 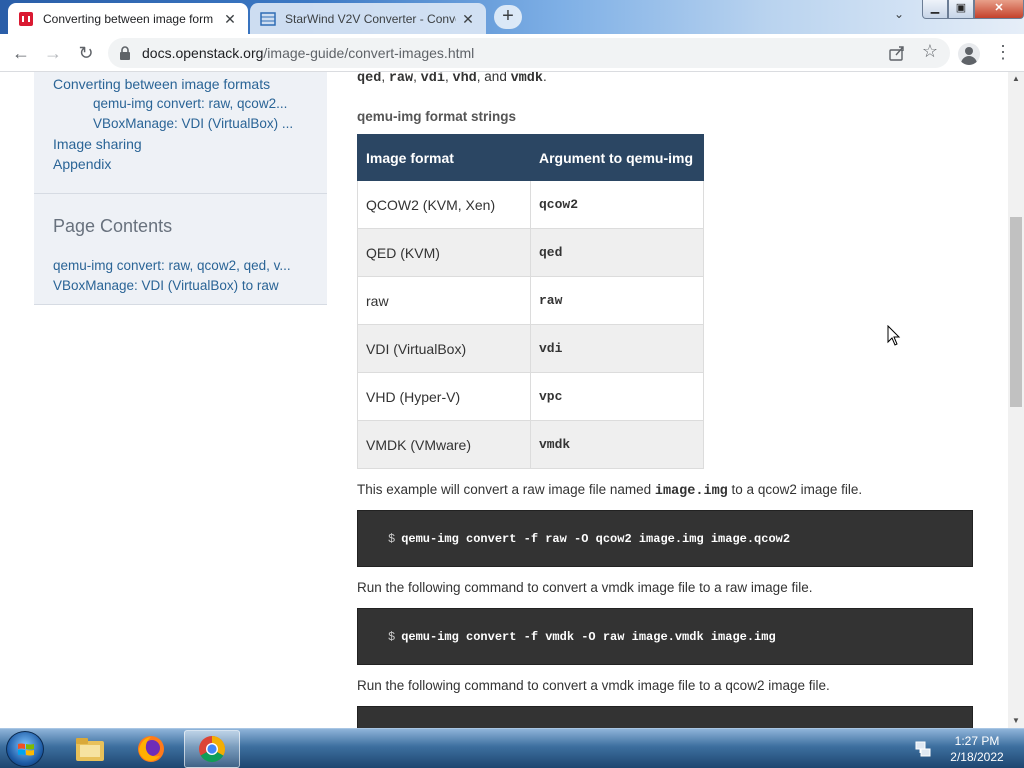 I want to click on new-tab-button: +, so click(x=508, y=17).